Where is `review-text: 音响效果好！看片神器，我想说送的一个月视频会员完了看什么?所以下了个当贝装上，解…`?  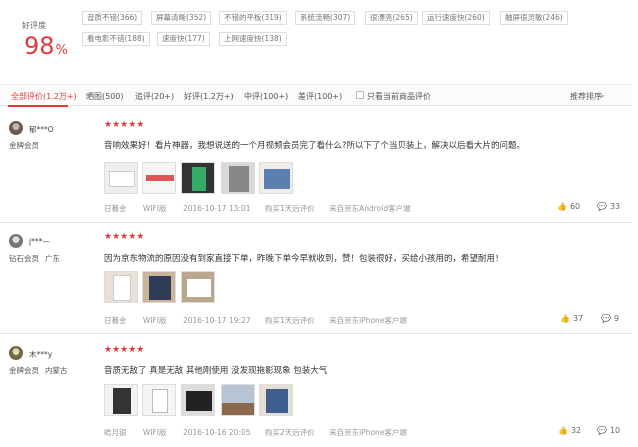
review-text: 音响效果好！看片神器，我想说送的一个月视频会员完了看什么?所以下了个当贝装上，解… is located at coordinates (315, 146).